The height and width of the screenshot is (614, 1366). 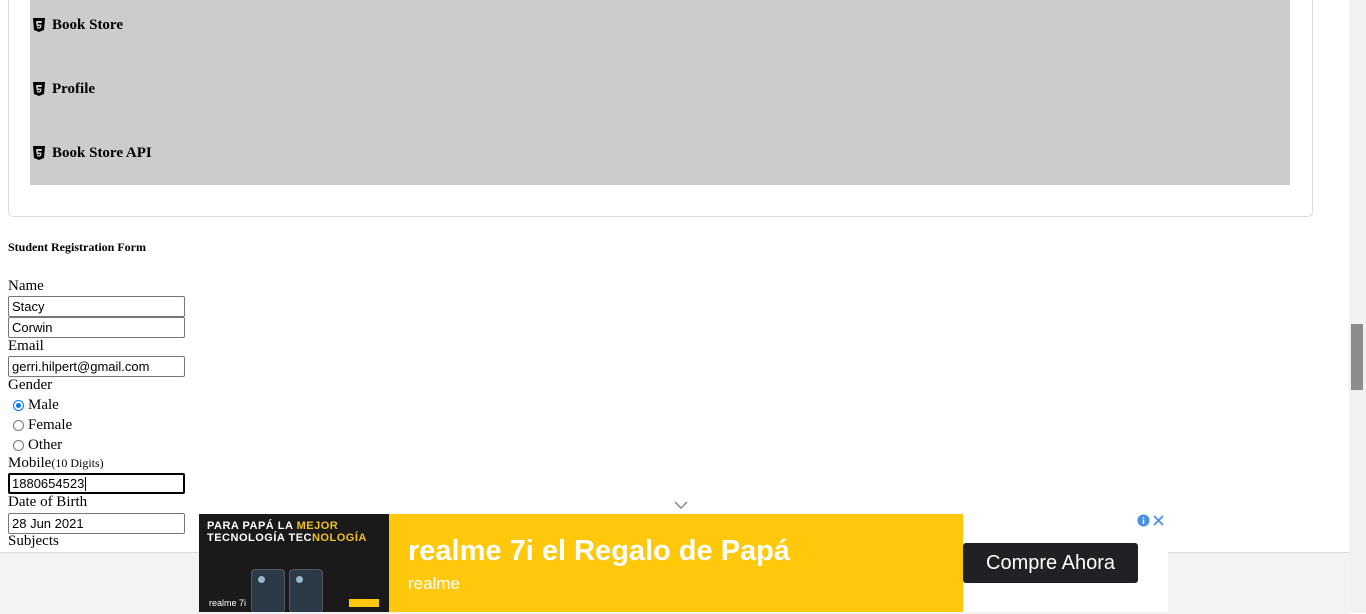 I want to click on dob-label: Date of Birth, so click(x=48, y=502).